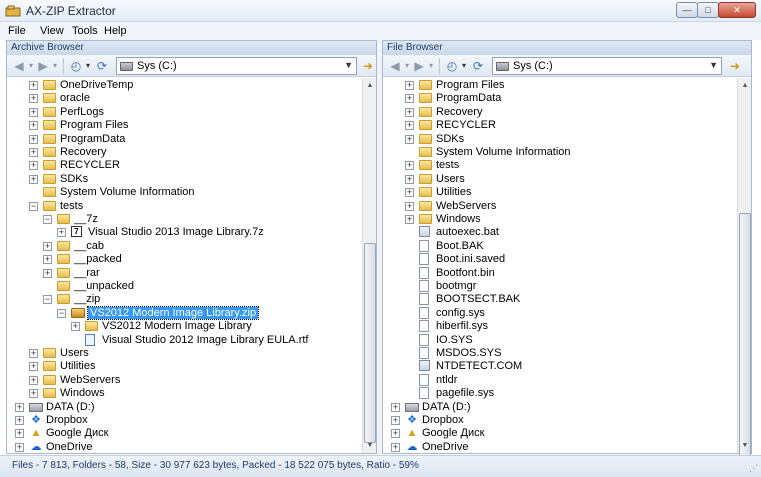  I want to click on tree-item-label: Boot.ini.saved, so click(470, 259).